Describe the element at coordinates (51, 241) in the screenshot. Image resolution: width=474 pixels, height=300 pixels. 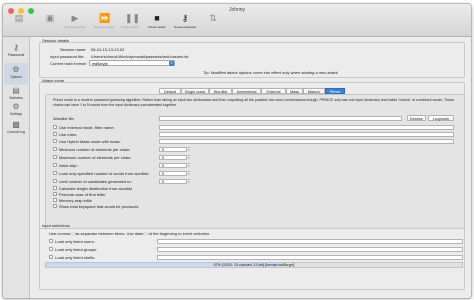
I see `listed-users-checkbox` at that location.